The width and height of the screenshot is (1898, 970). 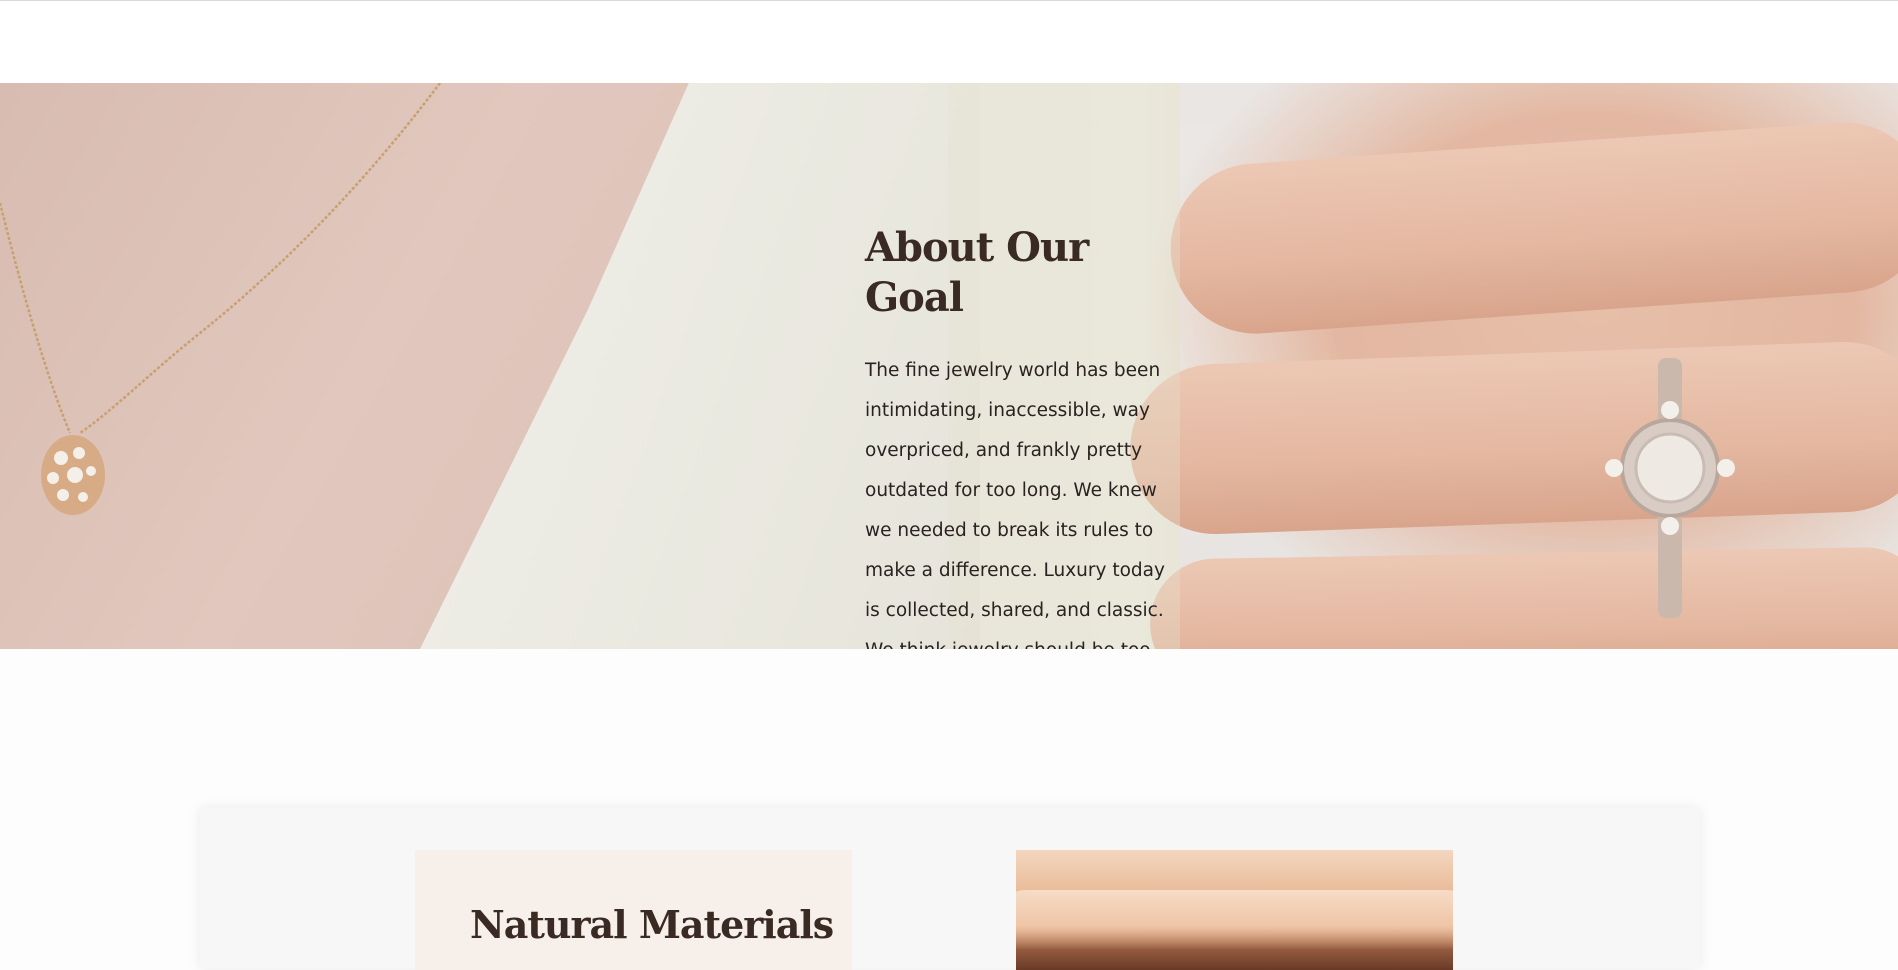 I want to click on feature-photo, so click(x=1234, y=910).